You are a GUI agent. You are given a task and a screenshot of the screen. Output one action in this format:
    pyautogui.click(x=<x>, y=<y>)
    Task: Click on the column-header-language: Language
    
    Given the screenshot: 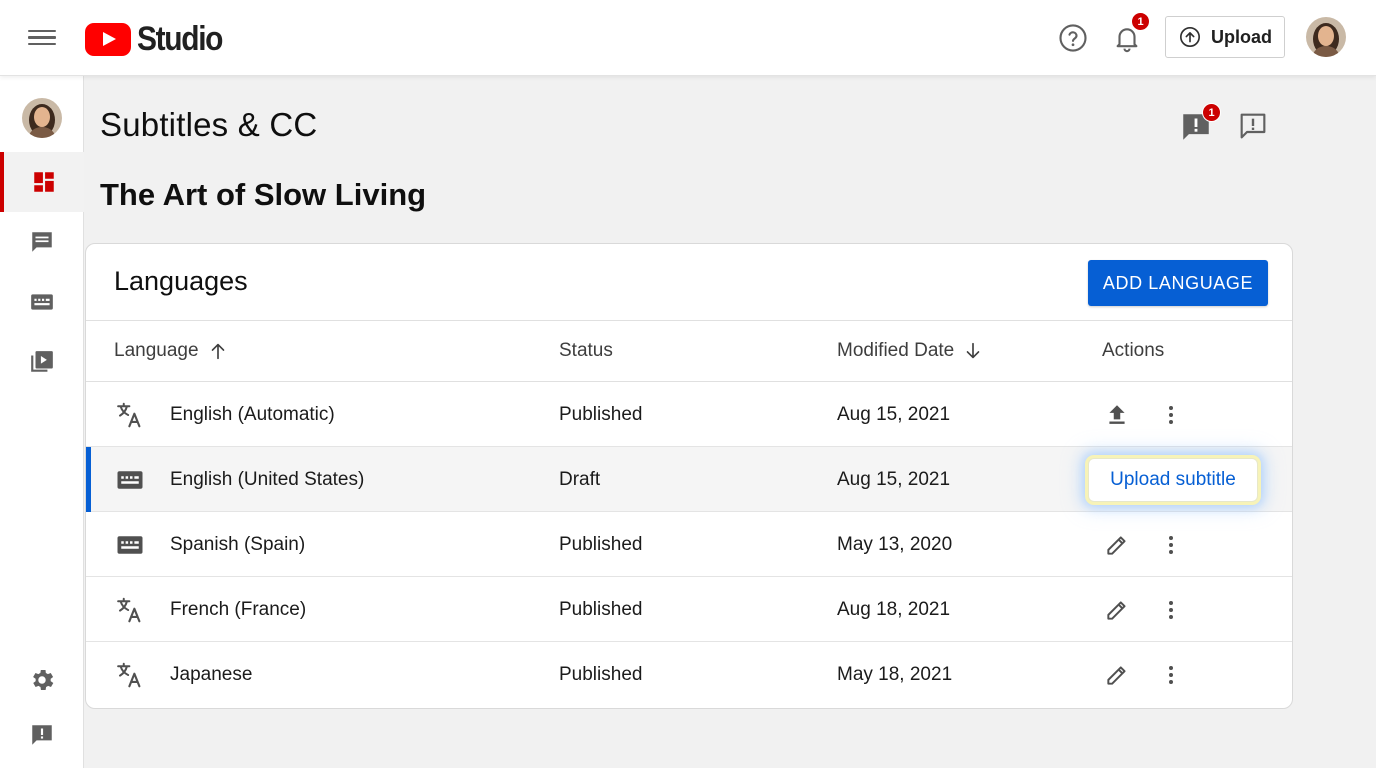 What is the action you would take?
    pyautogui.click(x=171, y=351)
    